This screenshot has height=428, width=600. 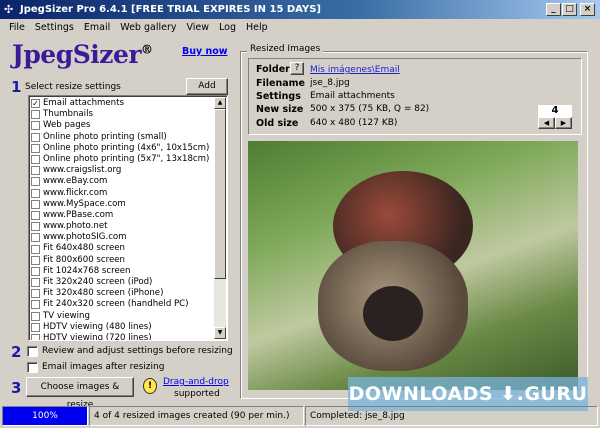 I want to click on email-after-checkbox, so click(x=32, y=367).